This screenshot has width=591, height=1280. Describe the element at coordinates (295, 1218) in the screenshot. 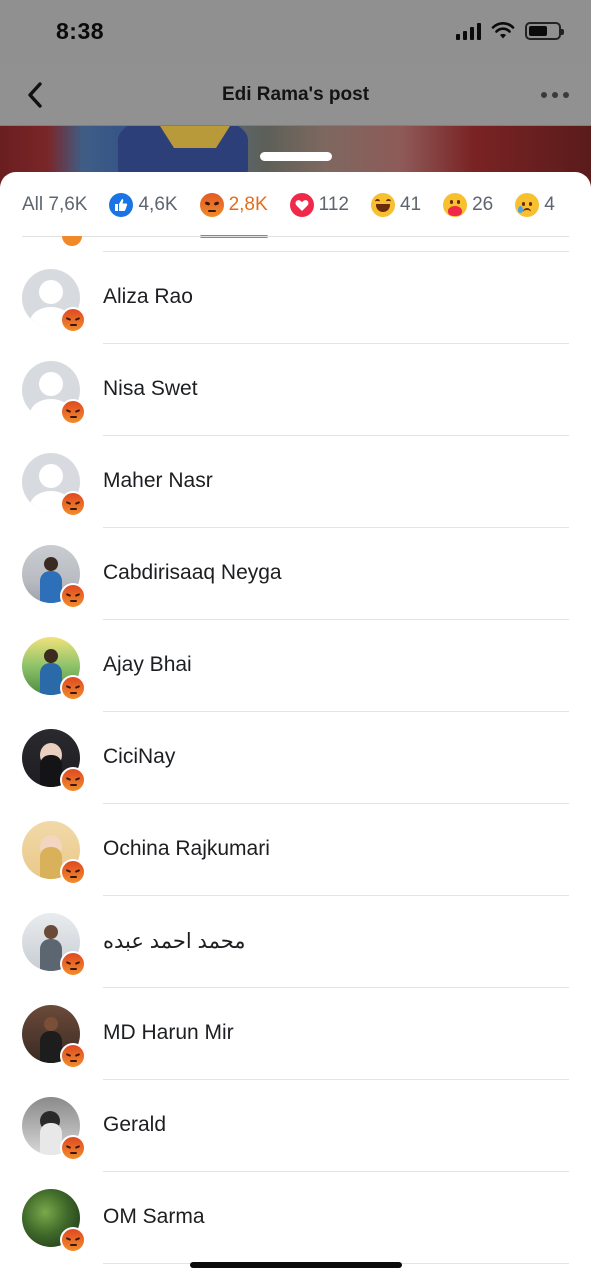

I see `list-item: OM Sarma` at that location.